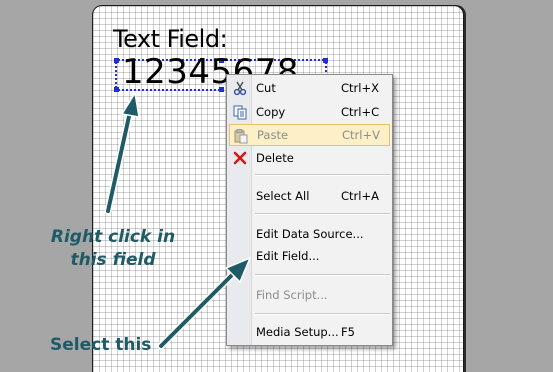 Image resolution: width=553 pixels, height=372 pixels. Describe the element at coordinates (113, 260) in the screenshot. I see `annotation-line: this field` at that location.